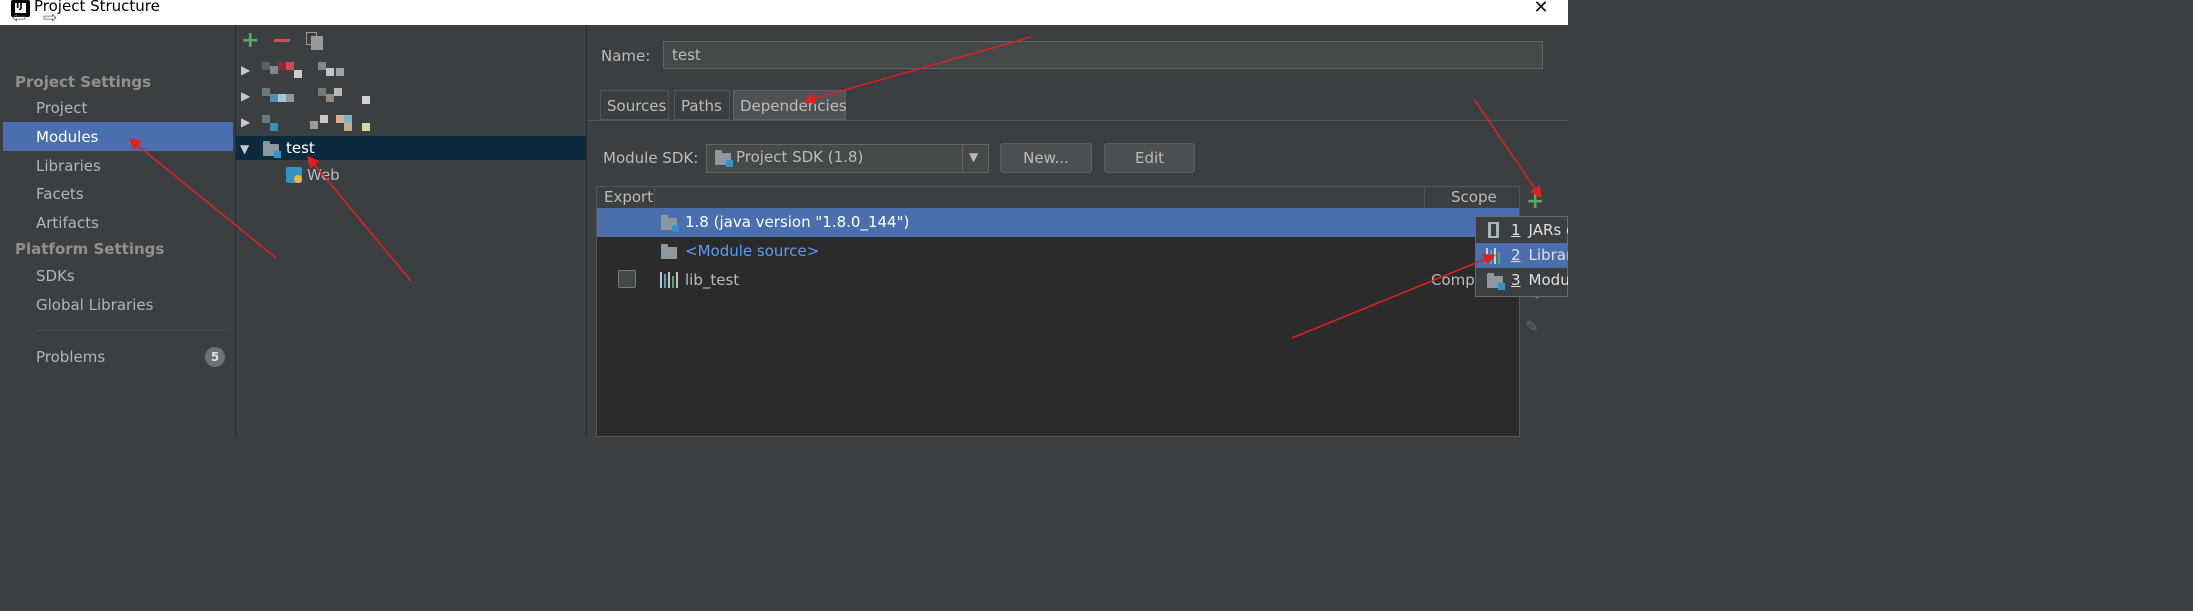 Image resolution: width=2193 pixels, height=611 pixels. What do you see at coordinates (669, 251) in the screenshot?
I see `module-source-folder-icon` at bounding box center [669, 251].